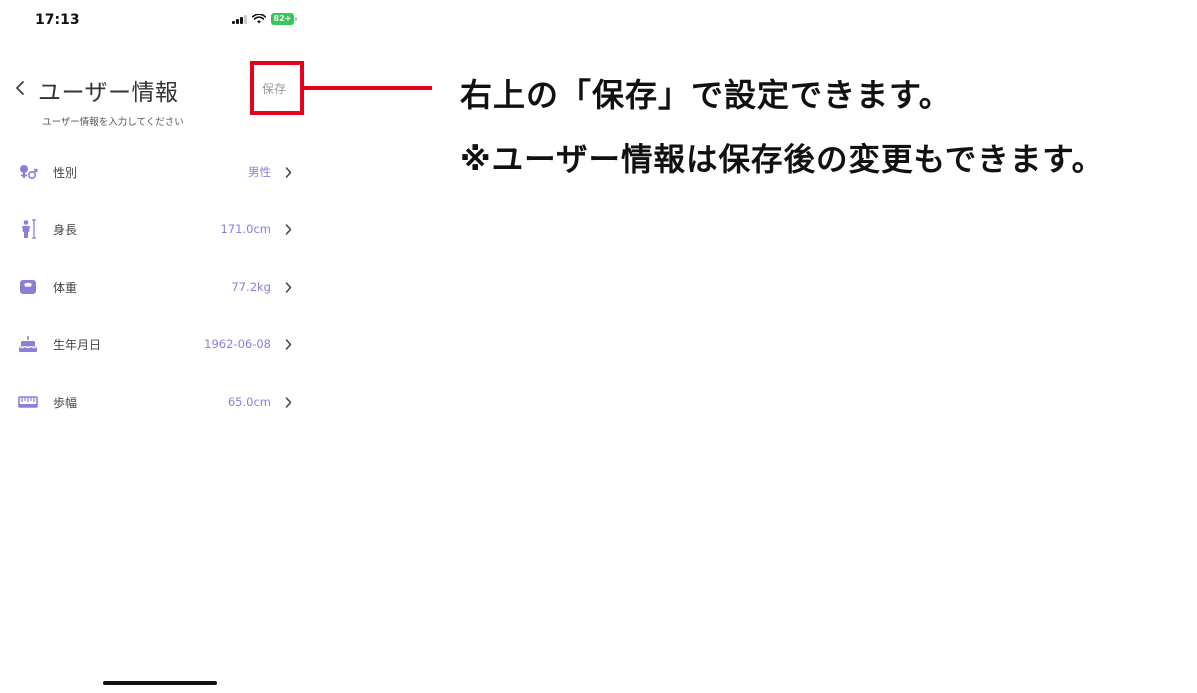 Image resolution: width=1197 pixels, height=693 pixels. I want to click on status-time: 17:13, so click(57, 20).